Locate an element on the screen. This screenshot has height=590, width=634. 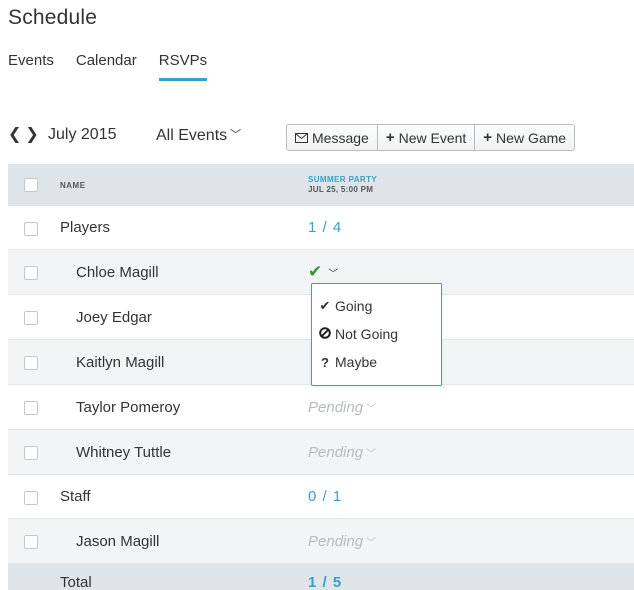
member-name: Jason Magill is located at coordinates (118, 541).